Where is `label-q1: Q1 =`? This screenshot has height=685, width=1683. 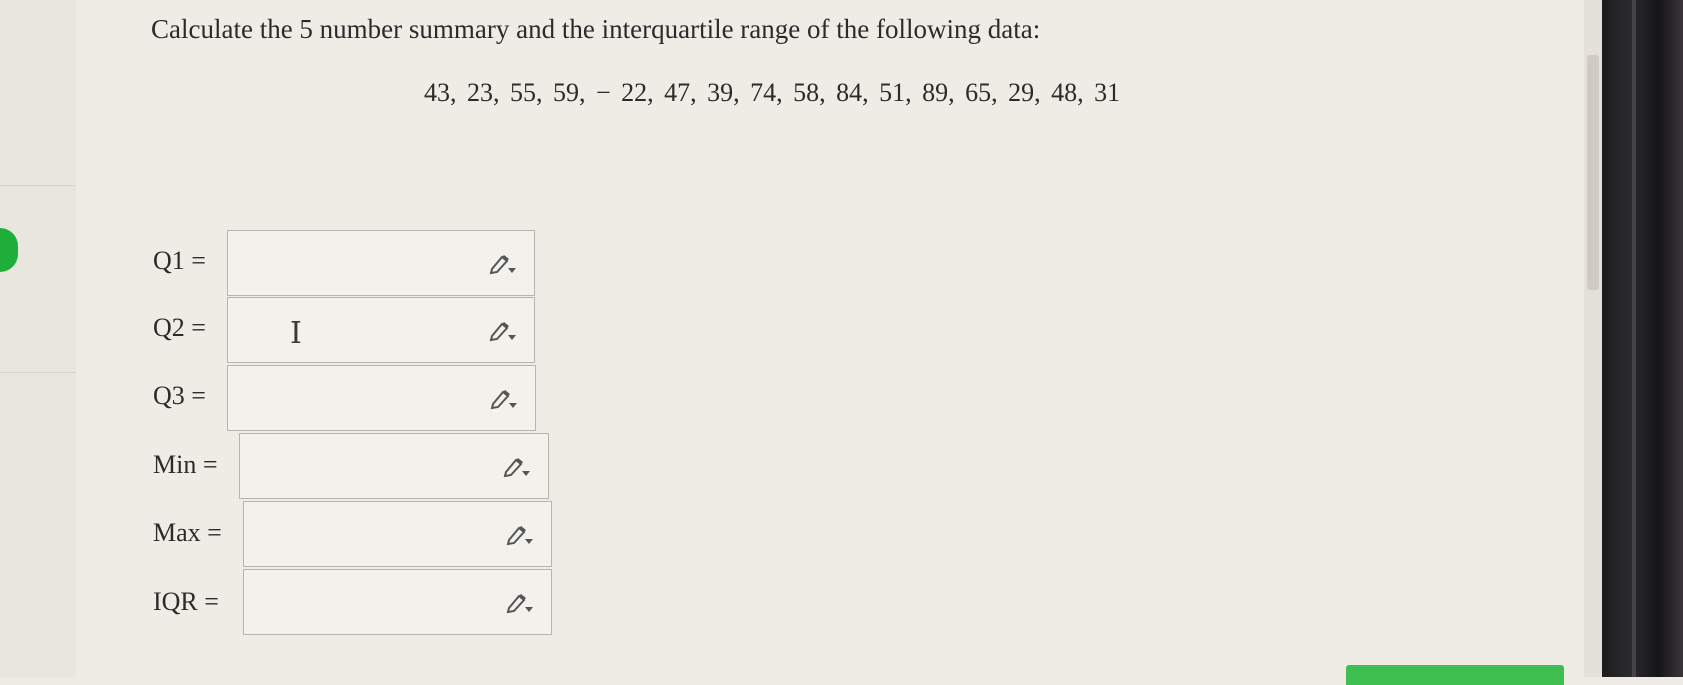
label-q1: Q1 = is located at coordinates (179, 260).